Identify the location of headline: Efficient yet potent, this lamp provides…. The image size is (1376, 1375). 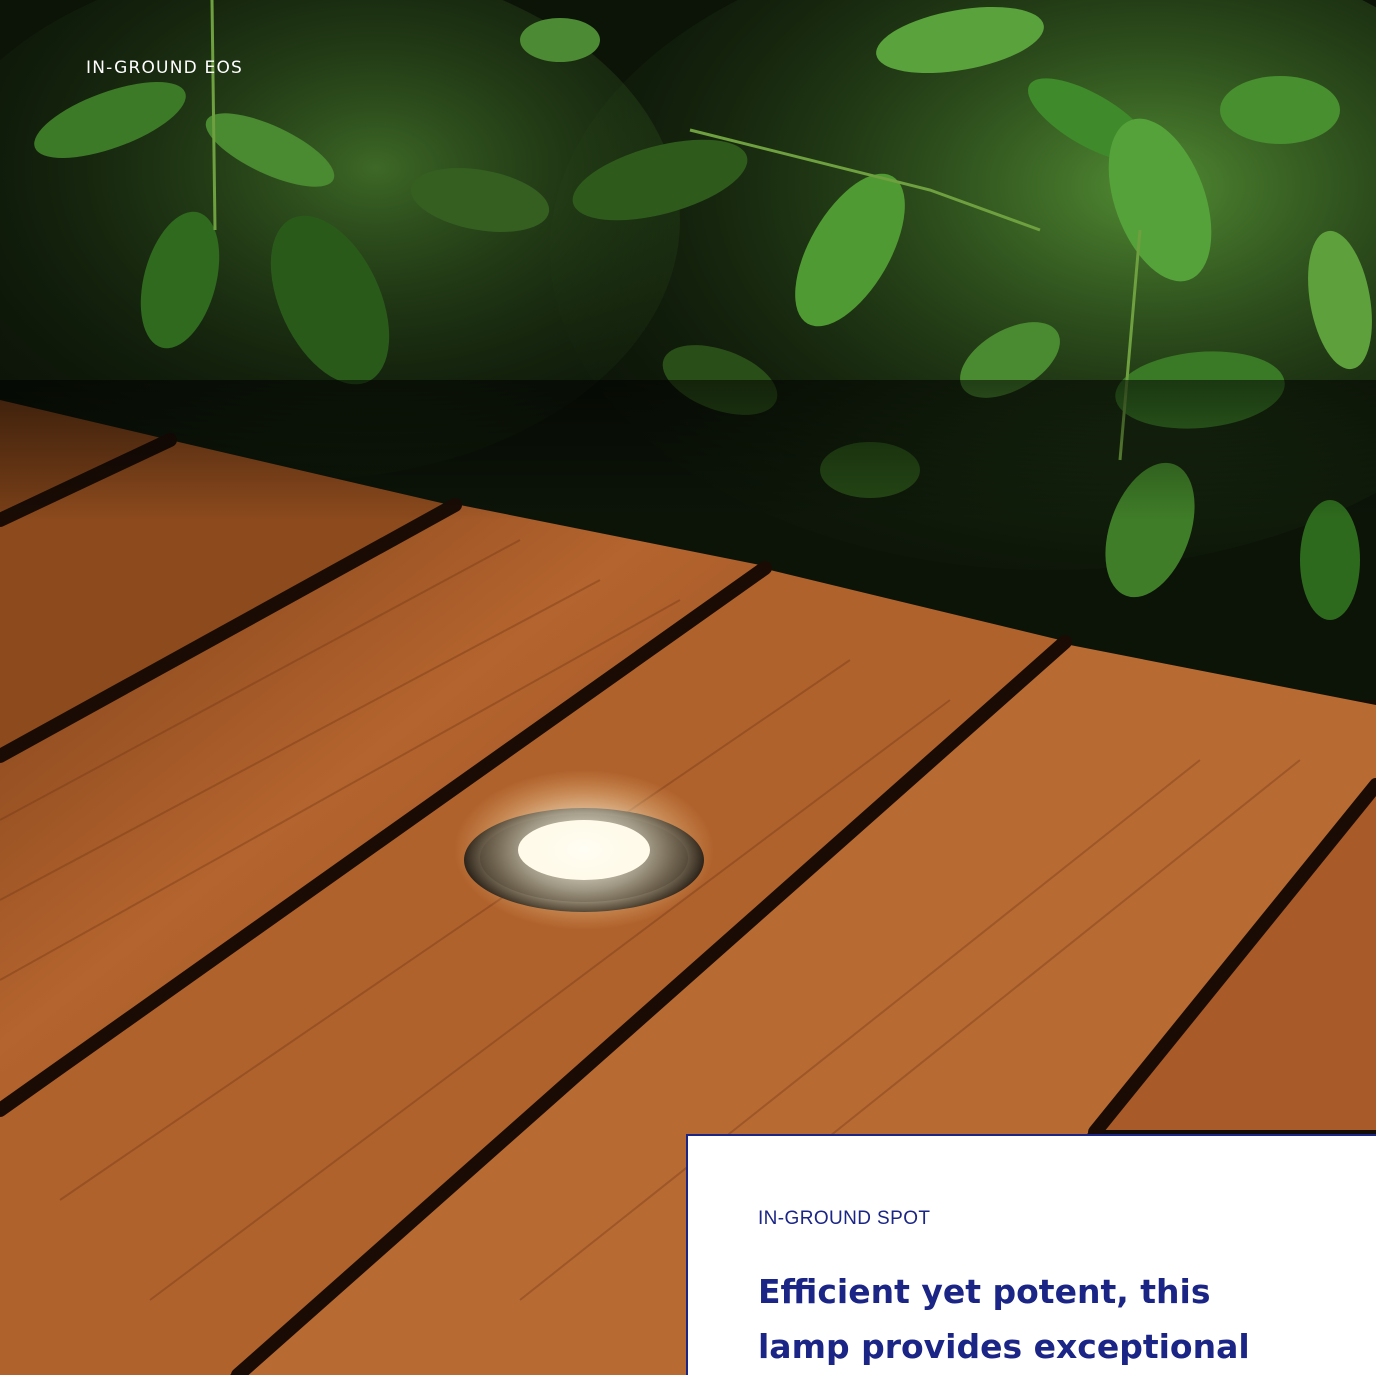
(1038, 1319).